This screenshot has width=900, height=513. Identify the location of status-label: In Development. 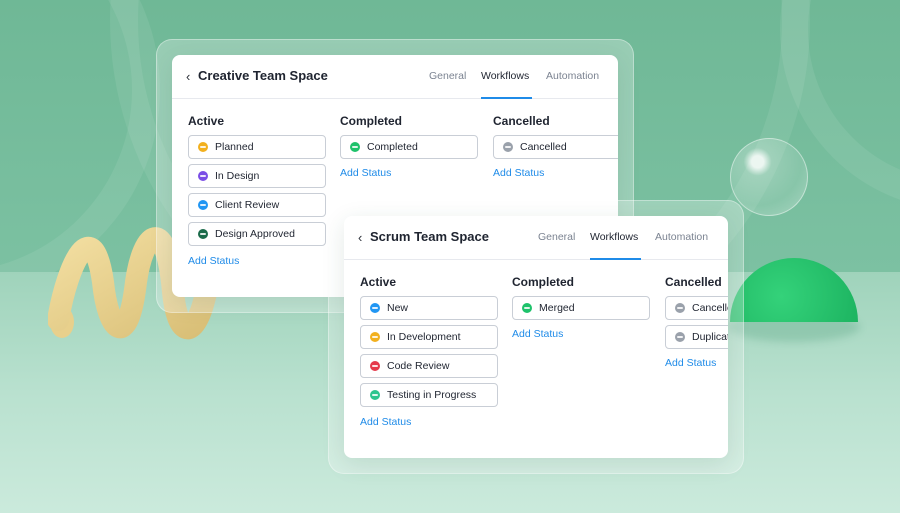
(424, 337).